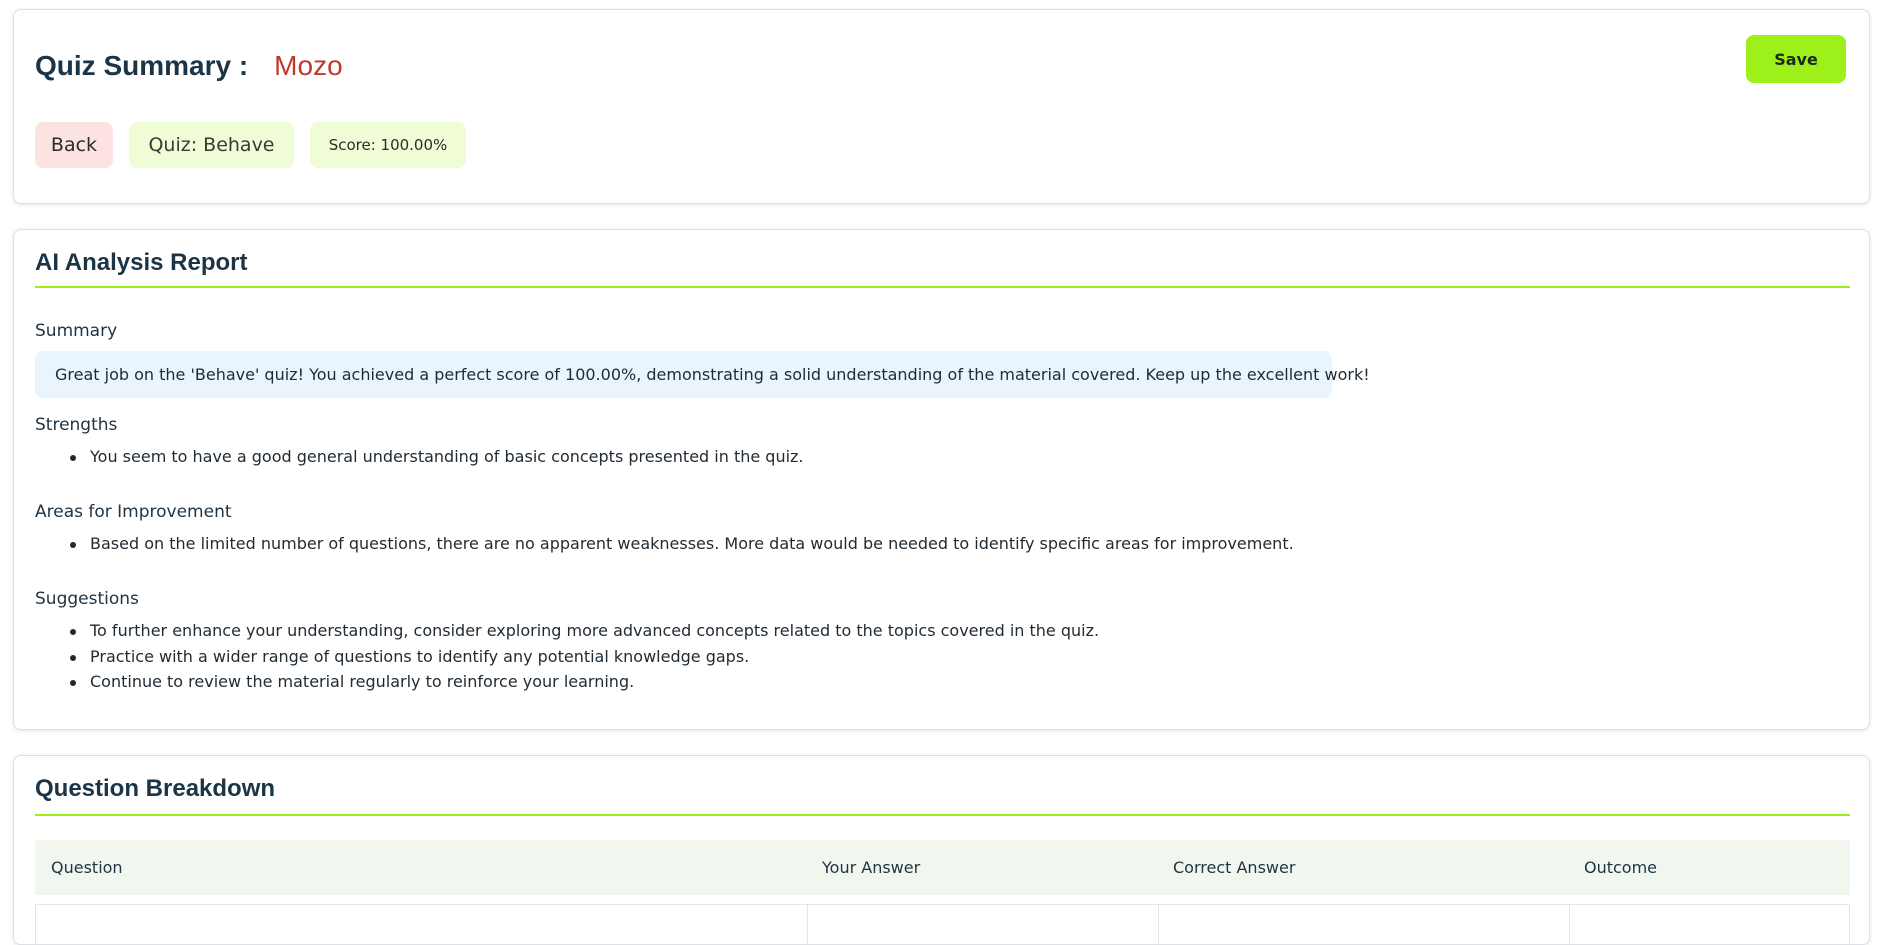  I want to click on score-badge: Score: 100.00%, so click(388, 145).